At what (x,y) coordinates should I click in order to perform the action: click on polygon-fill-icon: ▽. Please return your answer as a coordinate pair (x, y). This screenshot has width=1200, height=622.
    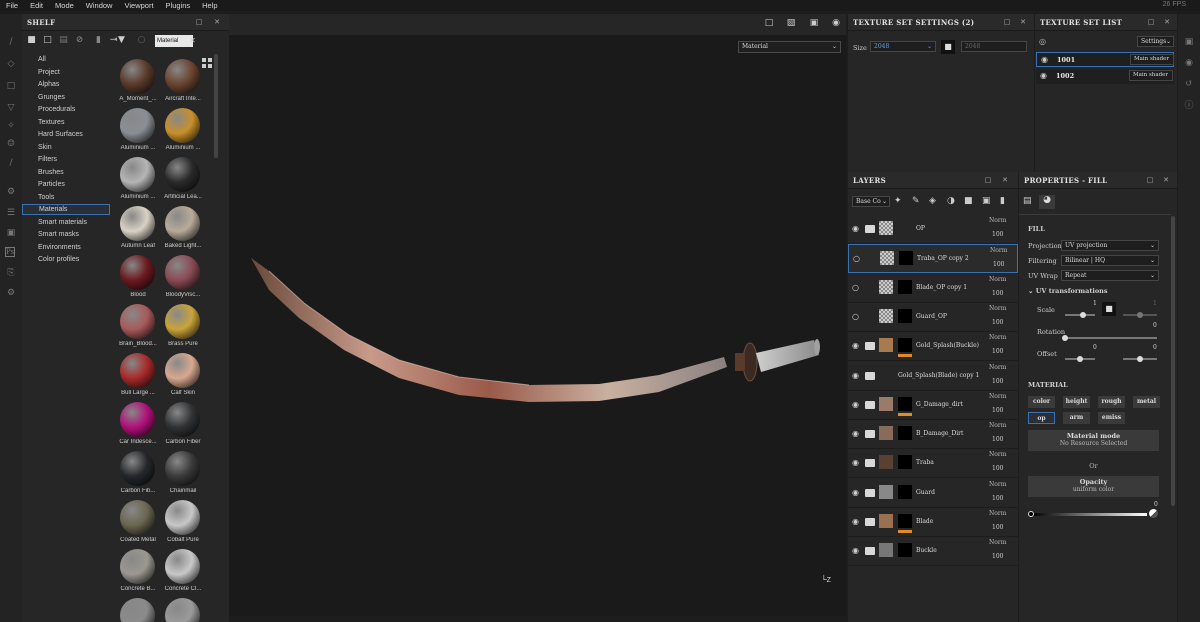
    Looking at the image, I should click on (11, 108).